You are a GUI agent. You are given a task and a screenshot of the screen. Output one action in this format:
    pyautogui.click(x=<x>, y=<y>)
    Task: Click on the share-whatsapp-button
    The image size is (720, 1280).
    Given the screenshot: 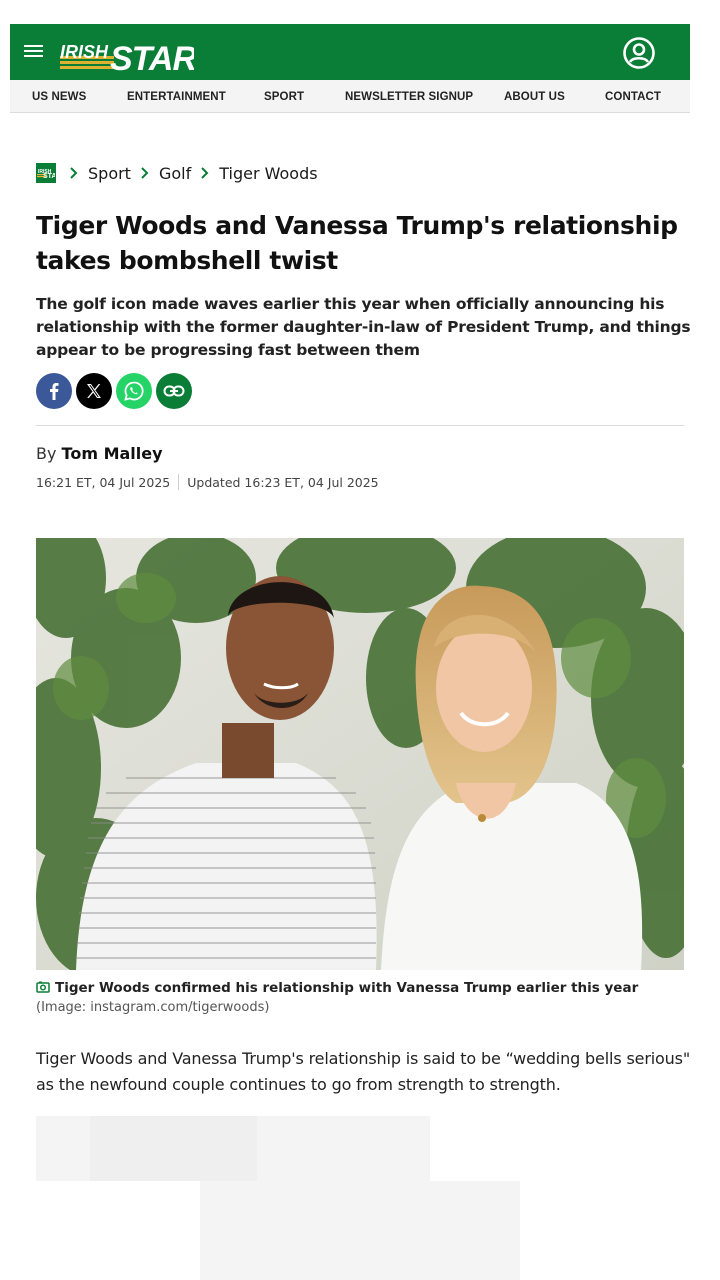 What is the action you would take?
    pyautogui.click(x=134, y=391)
    